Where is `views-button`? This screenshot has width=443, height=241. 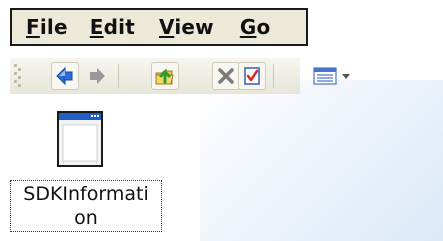 views-button is located at coordinates (336, 76).